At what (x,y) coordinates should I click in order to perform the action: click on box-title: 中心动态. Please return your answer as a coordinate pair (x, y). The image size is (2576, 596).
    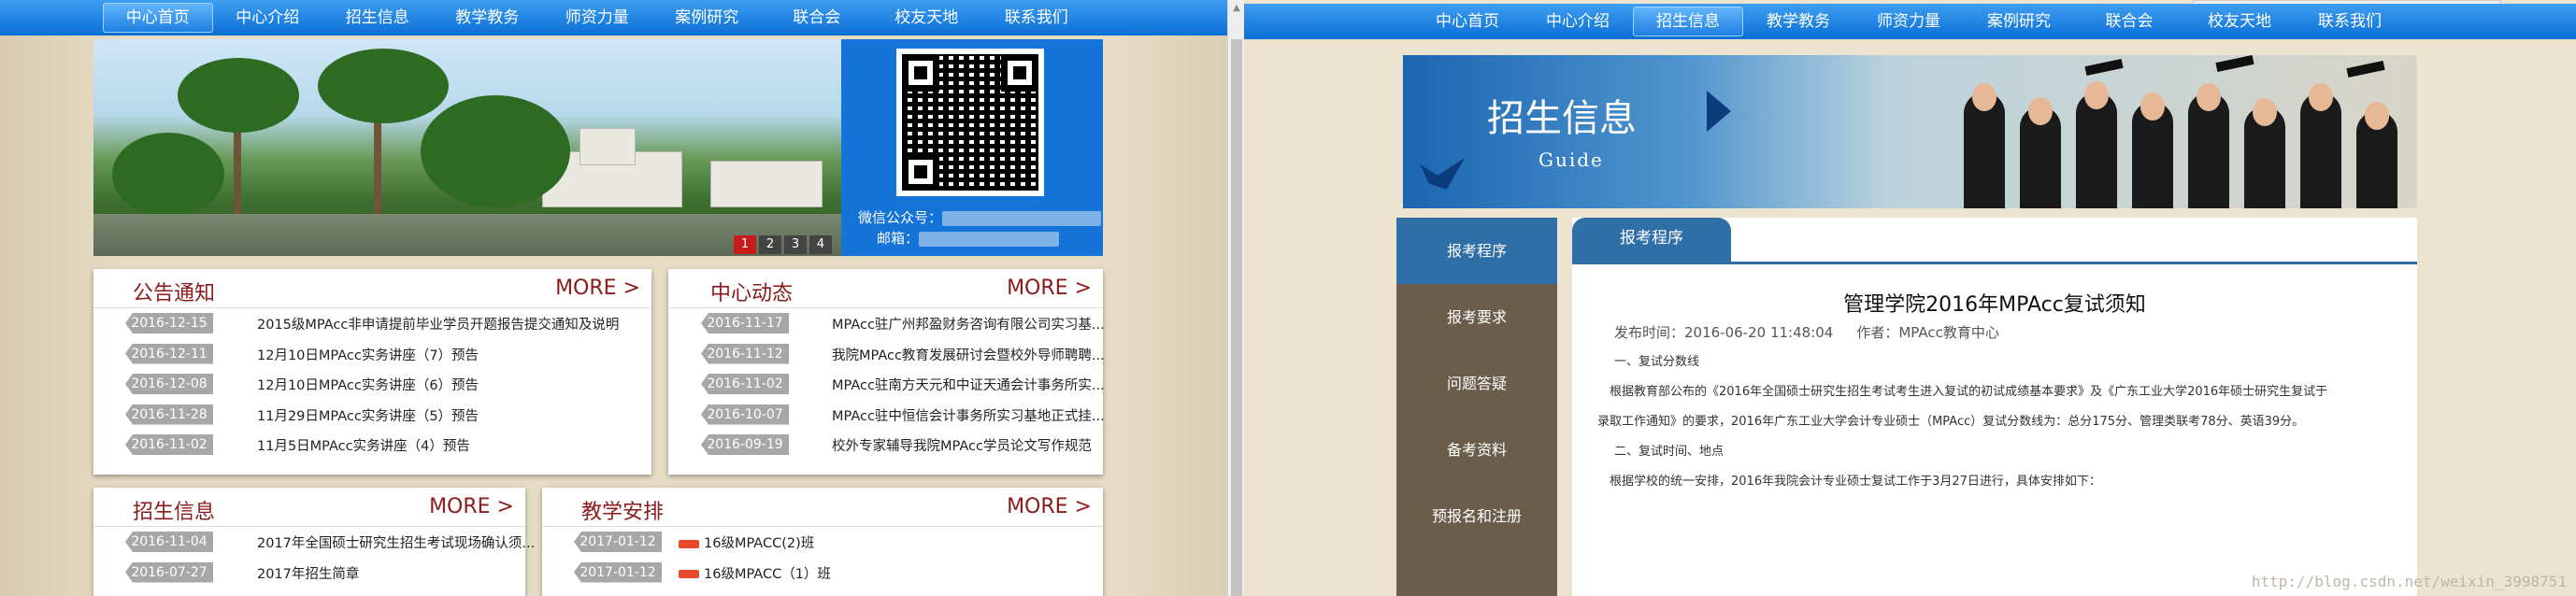
    Looking at the image, I should click on (752, 293).